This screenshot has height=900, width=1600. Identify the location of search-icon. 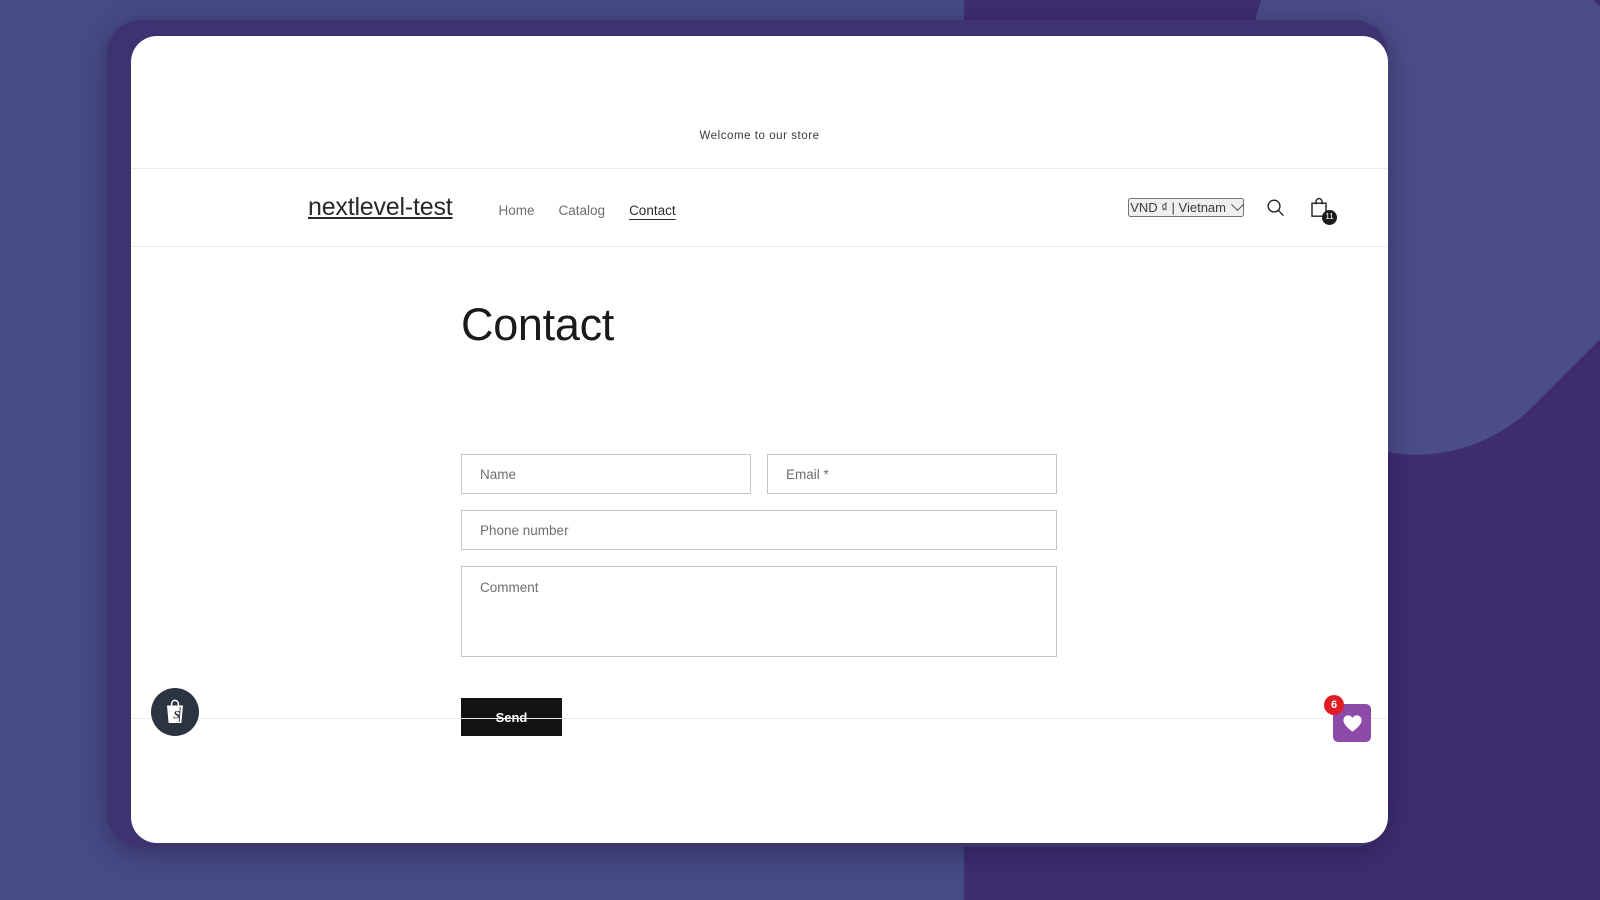
(1275, 207).